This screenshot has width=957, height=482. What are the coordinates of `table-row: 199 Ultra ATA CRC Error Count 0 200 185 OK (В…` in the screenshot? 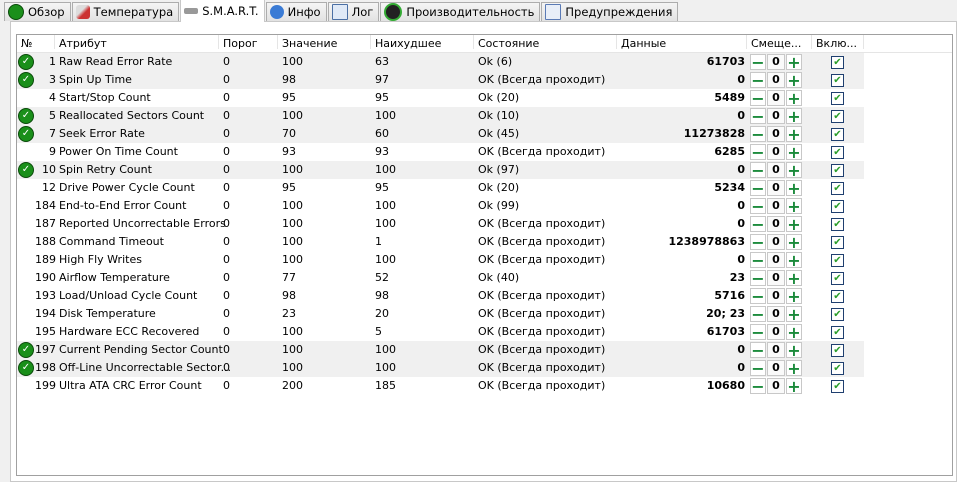 It's located at (440, 386).